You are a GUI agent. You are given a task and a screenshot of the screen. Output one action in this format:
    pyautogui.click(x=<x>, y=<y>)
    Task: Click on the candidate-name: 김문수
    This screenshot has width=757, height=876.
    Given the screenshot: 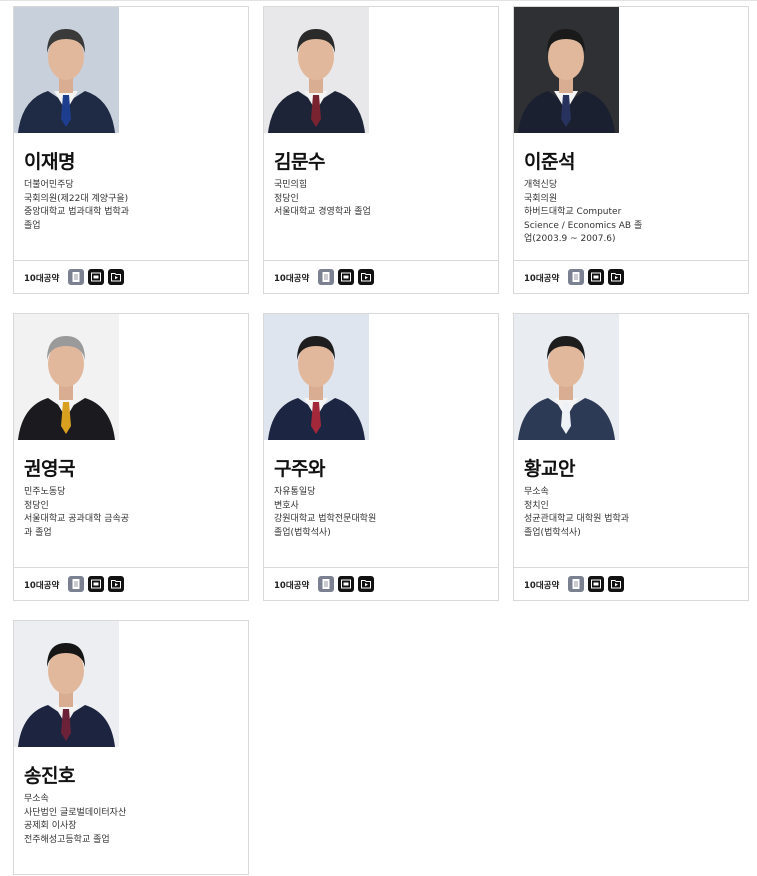 What is the action you would take?
    pyautogui.click(x=299, y=162)
    